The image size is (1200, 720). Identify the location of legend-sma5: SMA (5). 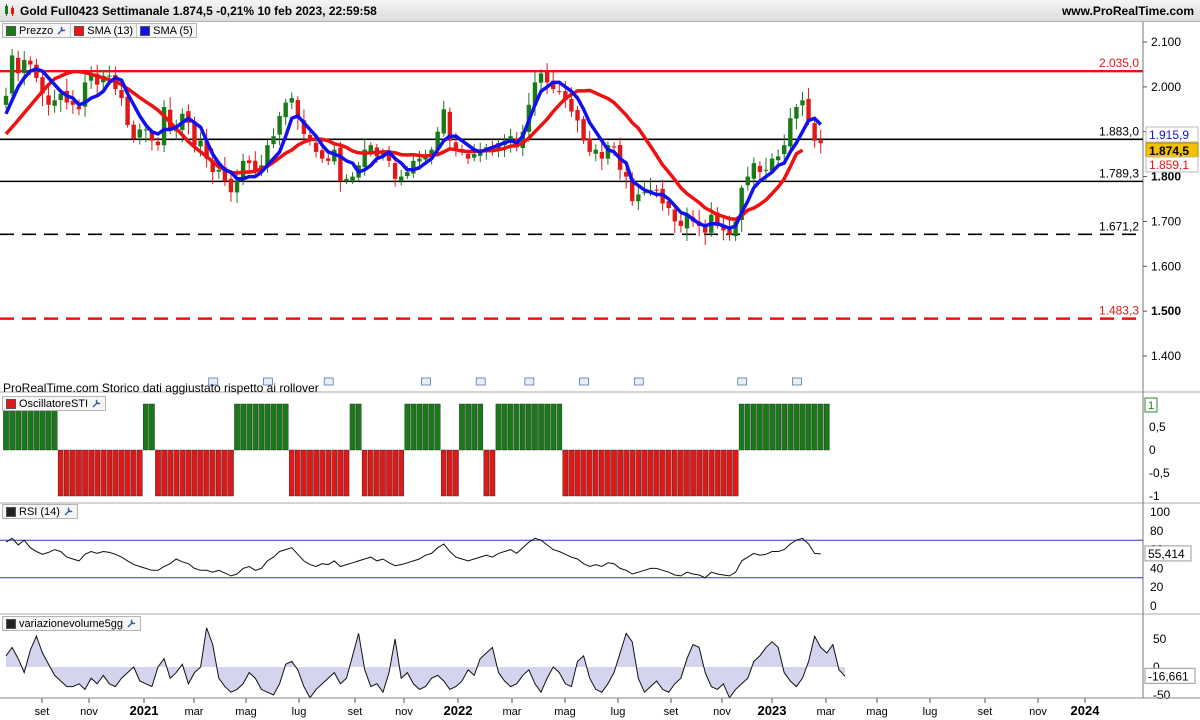
(166, 30).